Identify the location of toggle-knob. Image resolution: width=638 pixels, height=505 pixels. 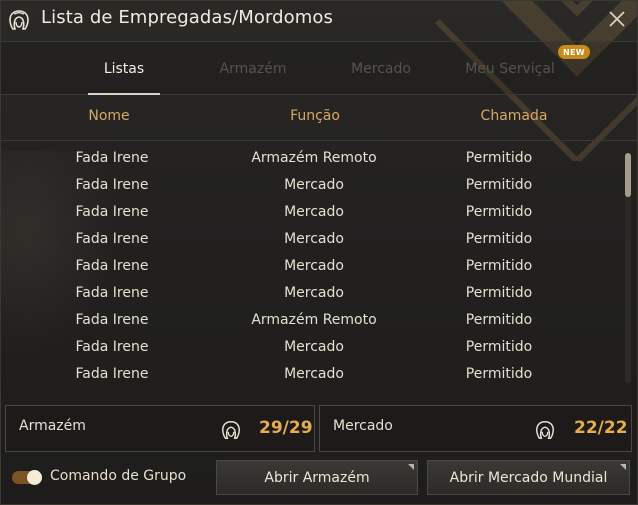
(34, 477).